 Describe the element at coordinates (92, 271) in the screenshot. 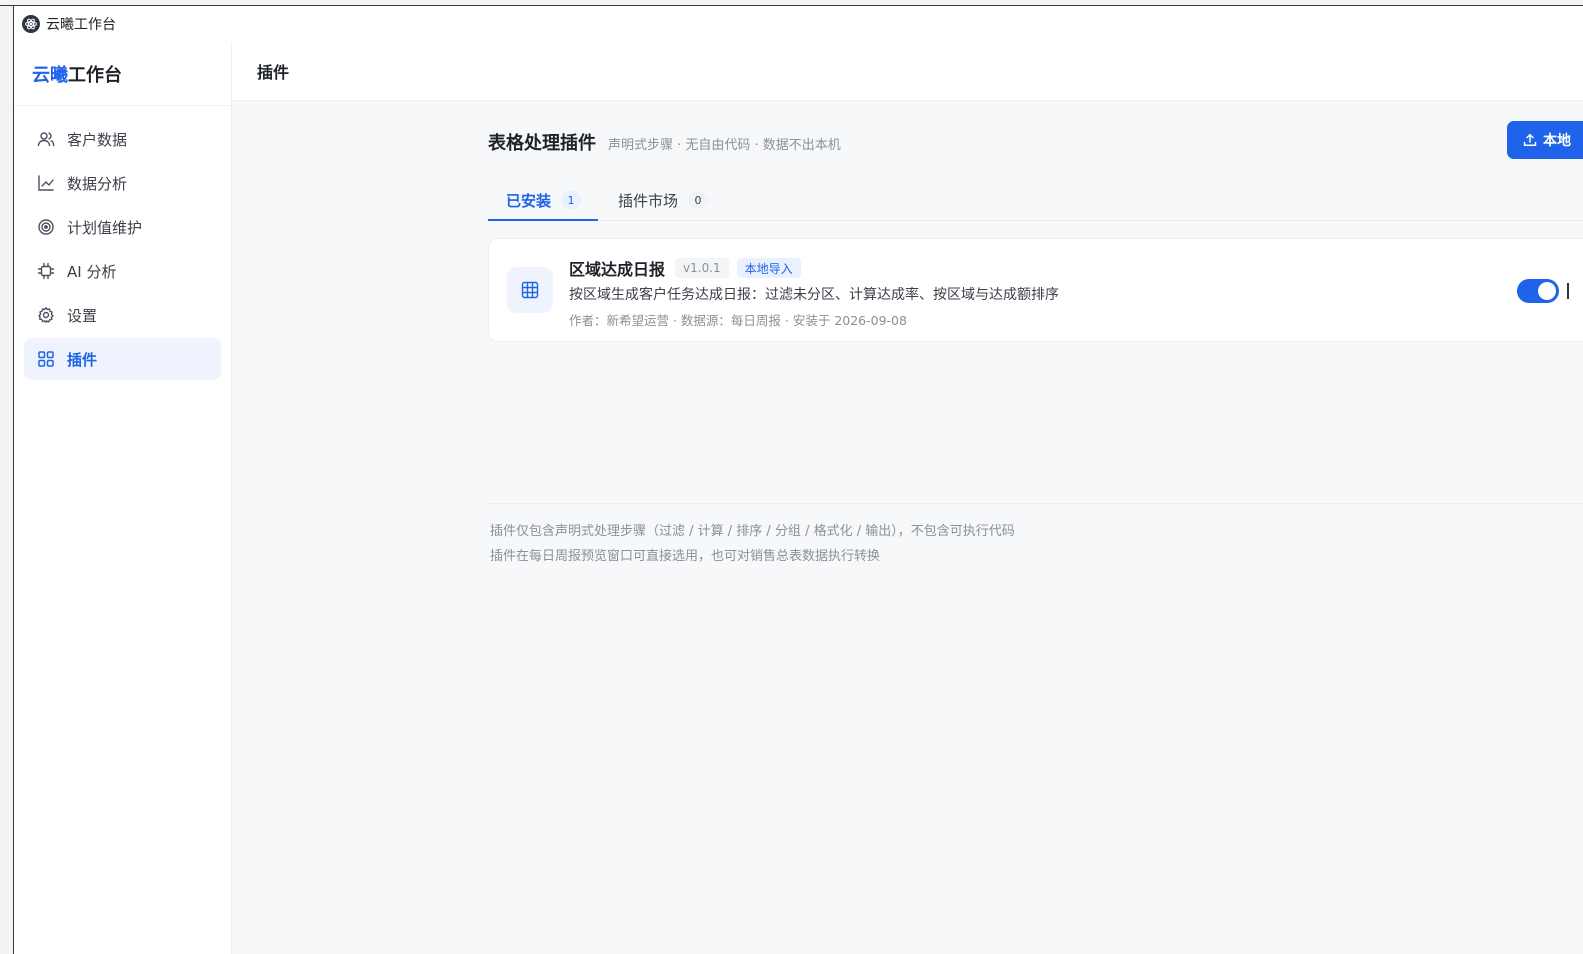

I see `sidebar-item-label: AI 分析` at that location.